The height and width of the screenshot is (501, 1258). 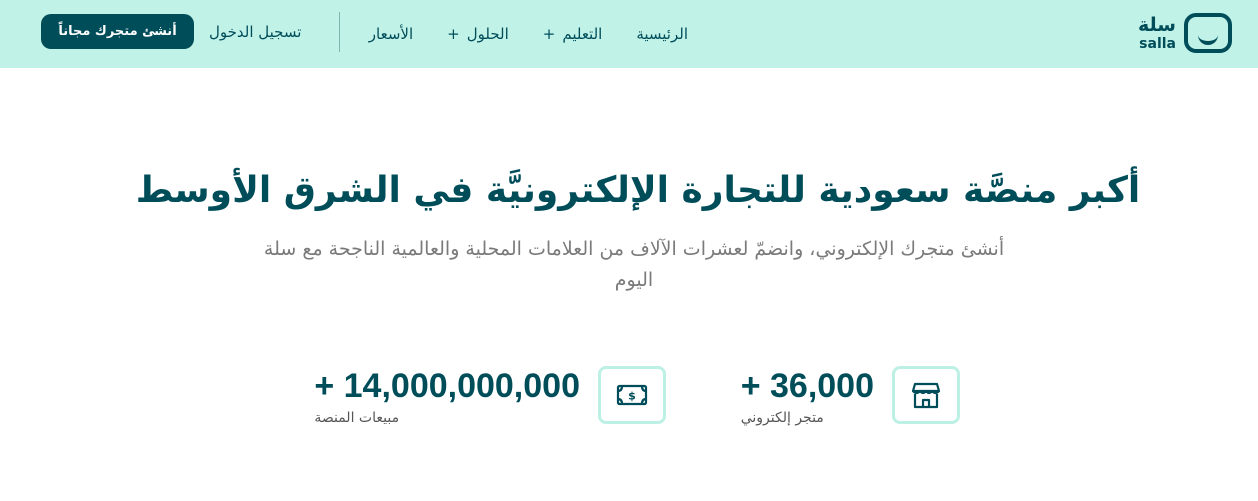 I want to click on nav-education: التعليم +, so click(x=573, y=34).